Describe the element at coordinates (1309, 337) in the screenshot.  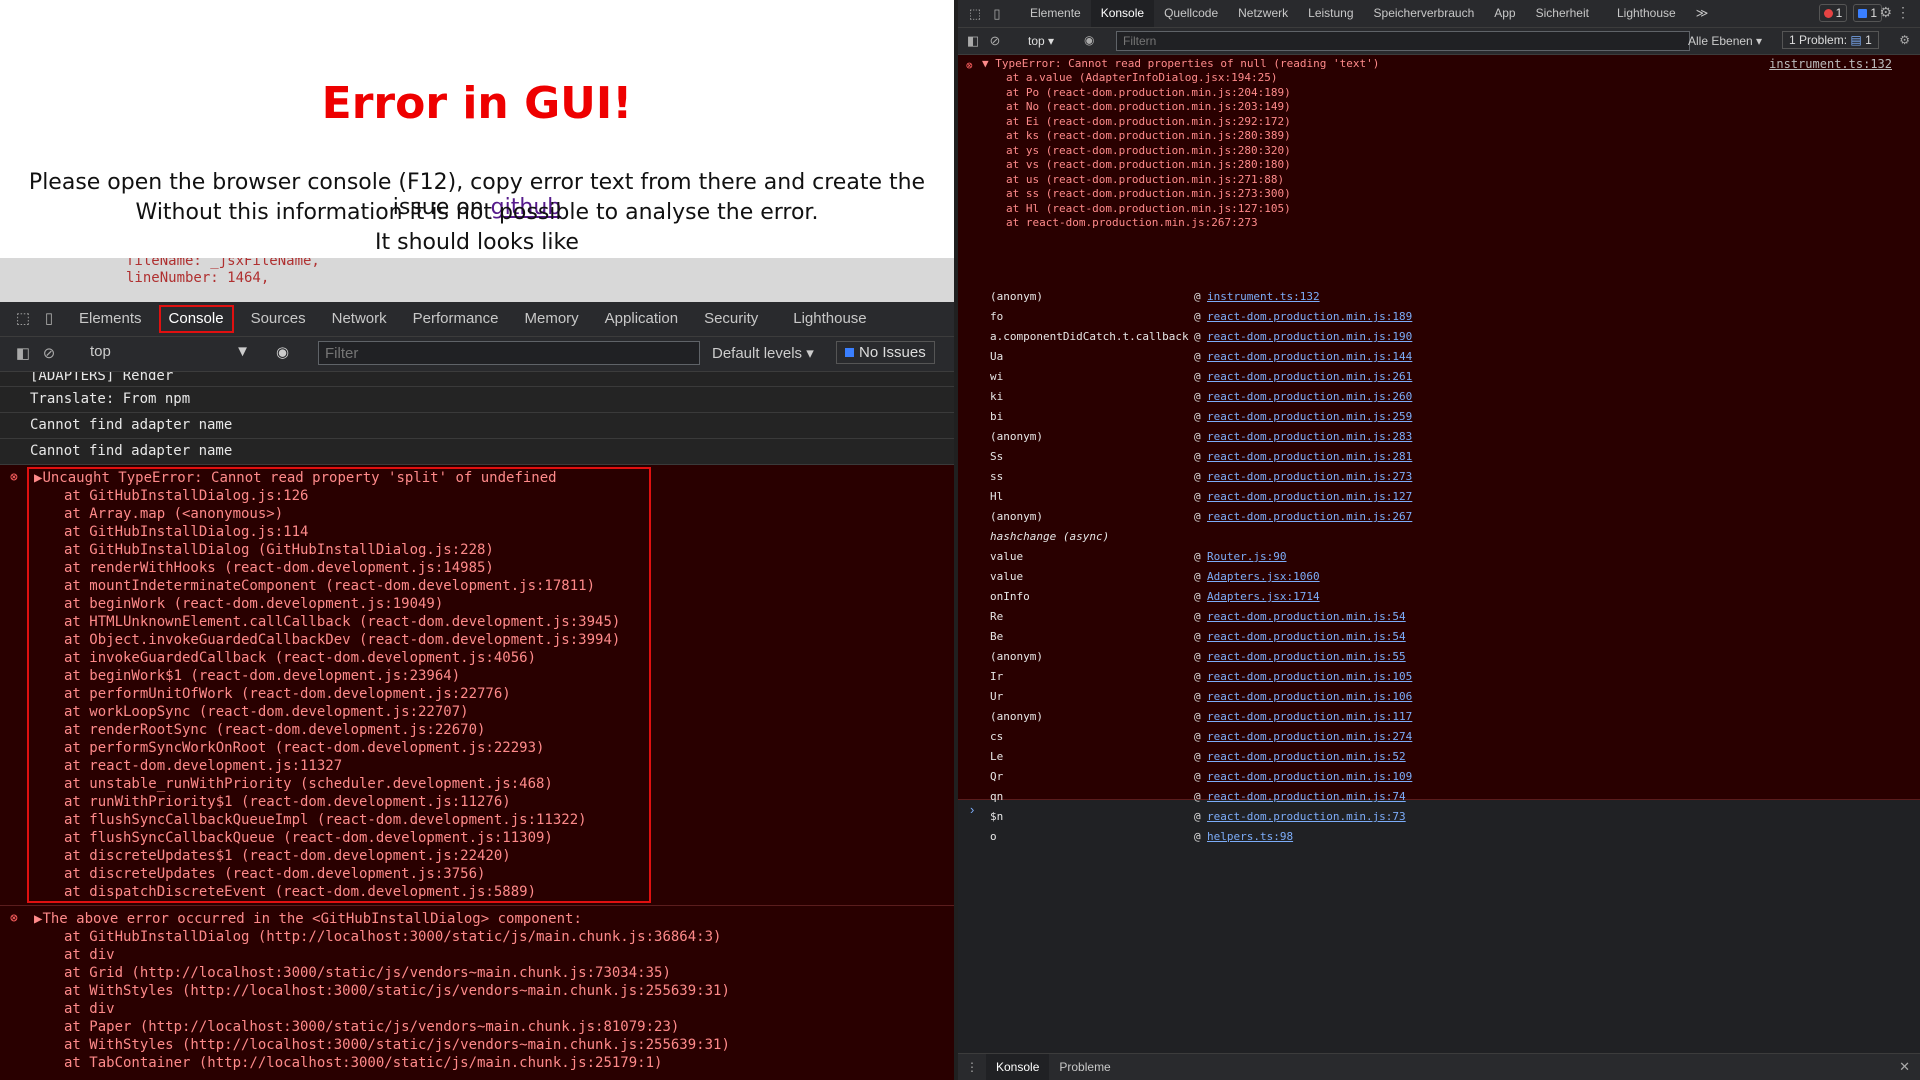
I see `source-link: react-dom.production.min.js:190` at that location.